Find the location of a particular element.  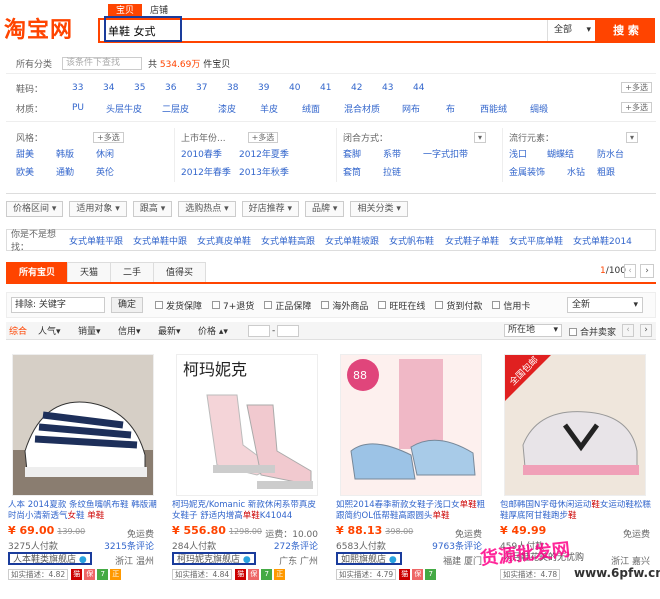

refine-search-input: 该条件下查找 is located at coordinates (102, 63).